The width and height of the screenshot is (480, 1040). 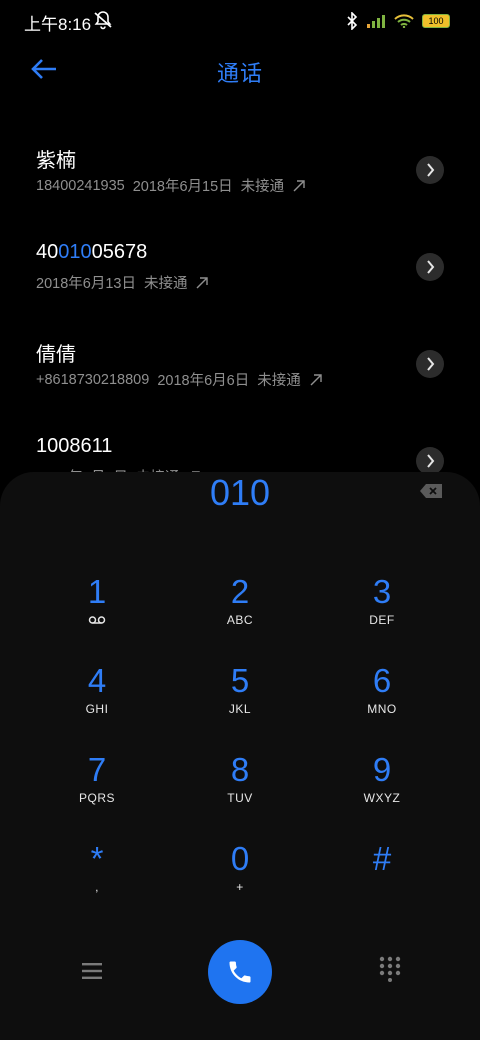 What do you see at coordinates (390, 969) in the screenshot?
I see `dialpad-toggle-icon` at bounding box center [390, 969].